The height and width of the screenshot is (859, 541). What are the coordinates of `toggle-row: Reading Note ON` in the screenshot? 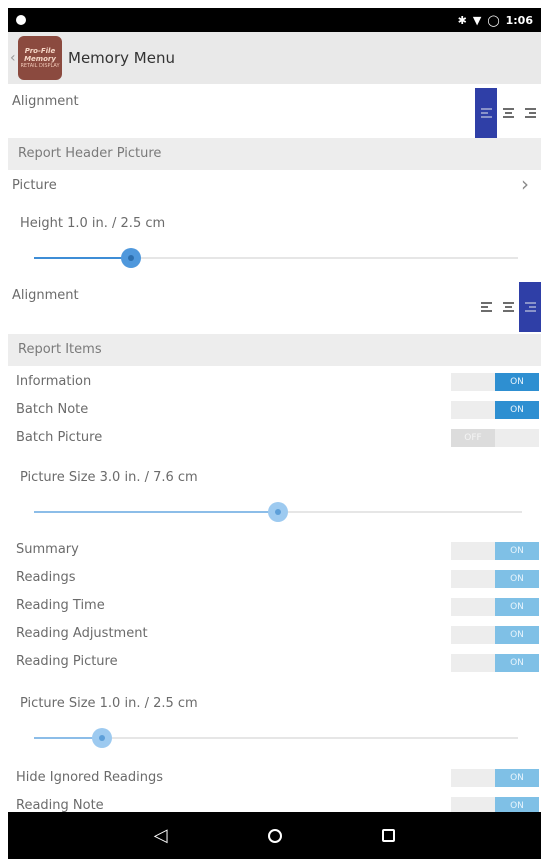 It's located at (274, 803).